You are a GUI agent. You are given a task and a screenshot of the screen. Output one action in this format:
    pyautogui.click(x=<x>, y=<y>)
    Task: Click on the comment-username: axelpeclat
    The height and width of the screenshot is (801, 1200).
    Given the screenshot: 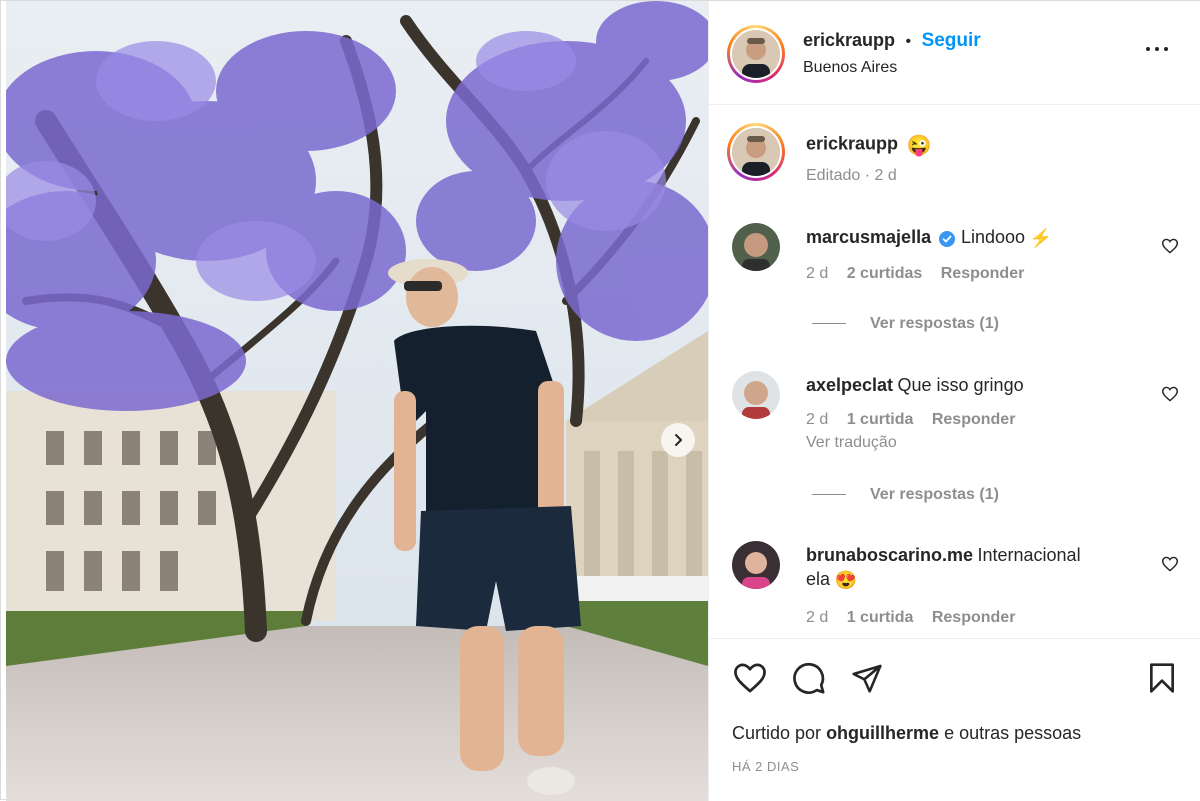 What is the action you would take?
    pyautogui.click(x=849, y=385)
    